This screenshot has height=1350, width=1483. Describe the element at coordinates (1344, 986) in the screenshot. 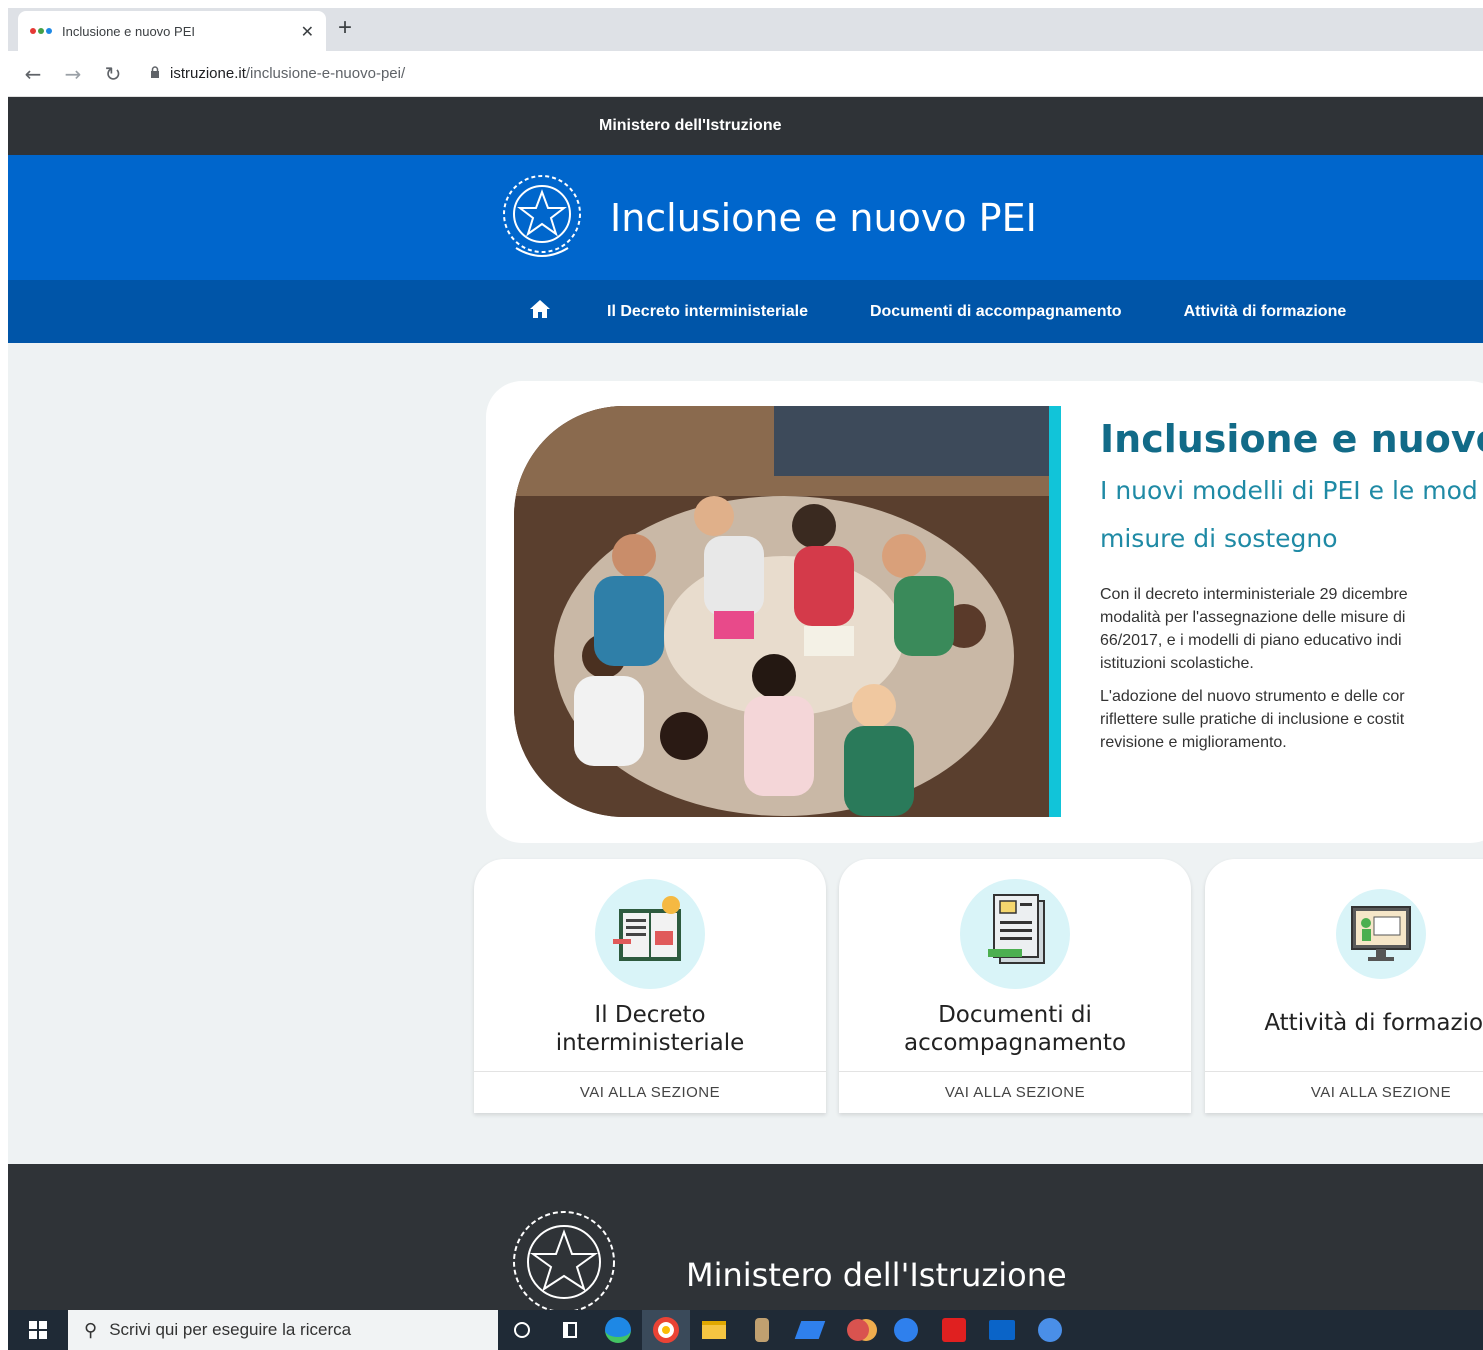

I see `section-card-formazione: Attività di formazion VAI ALLA SEZIONE` at that location.